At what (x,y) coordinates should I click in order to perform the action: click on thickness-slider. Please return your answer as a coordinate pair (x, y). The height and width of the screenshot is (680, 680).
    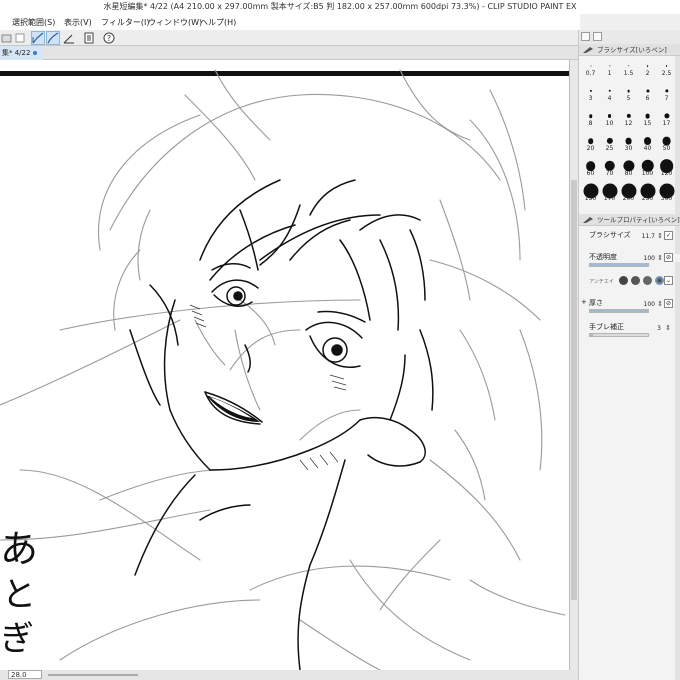
    Looking at the image, I should click on (619, 311).